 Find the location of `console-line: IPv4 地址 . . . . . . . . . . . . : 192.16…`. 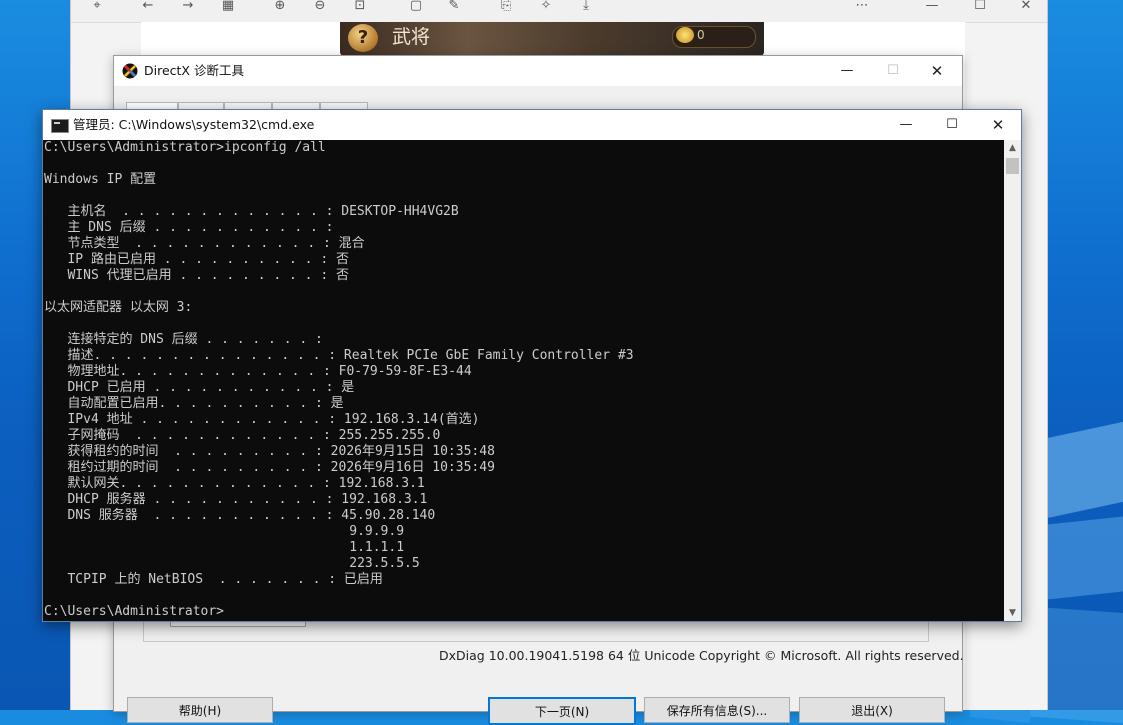

console-line: IPv4 地址 . . . . . . . . . . . . : 192.16… is located at coordinates (262, 419).